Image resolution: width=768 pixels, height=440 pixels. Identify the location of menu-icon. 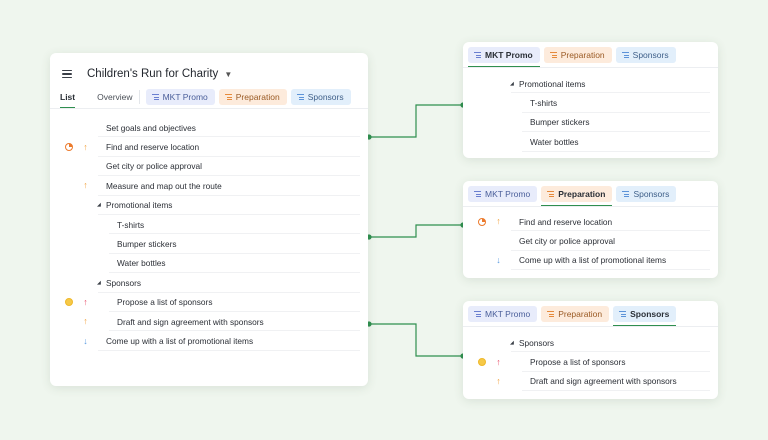
(67, 74).